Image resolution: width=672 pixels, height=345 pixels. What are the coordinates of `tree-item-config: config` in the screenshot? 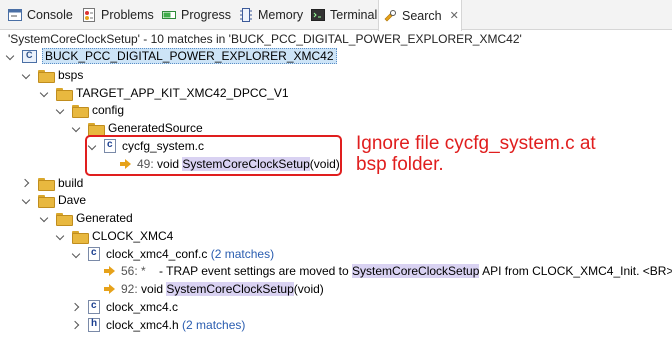 It's located at (90, 110).